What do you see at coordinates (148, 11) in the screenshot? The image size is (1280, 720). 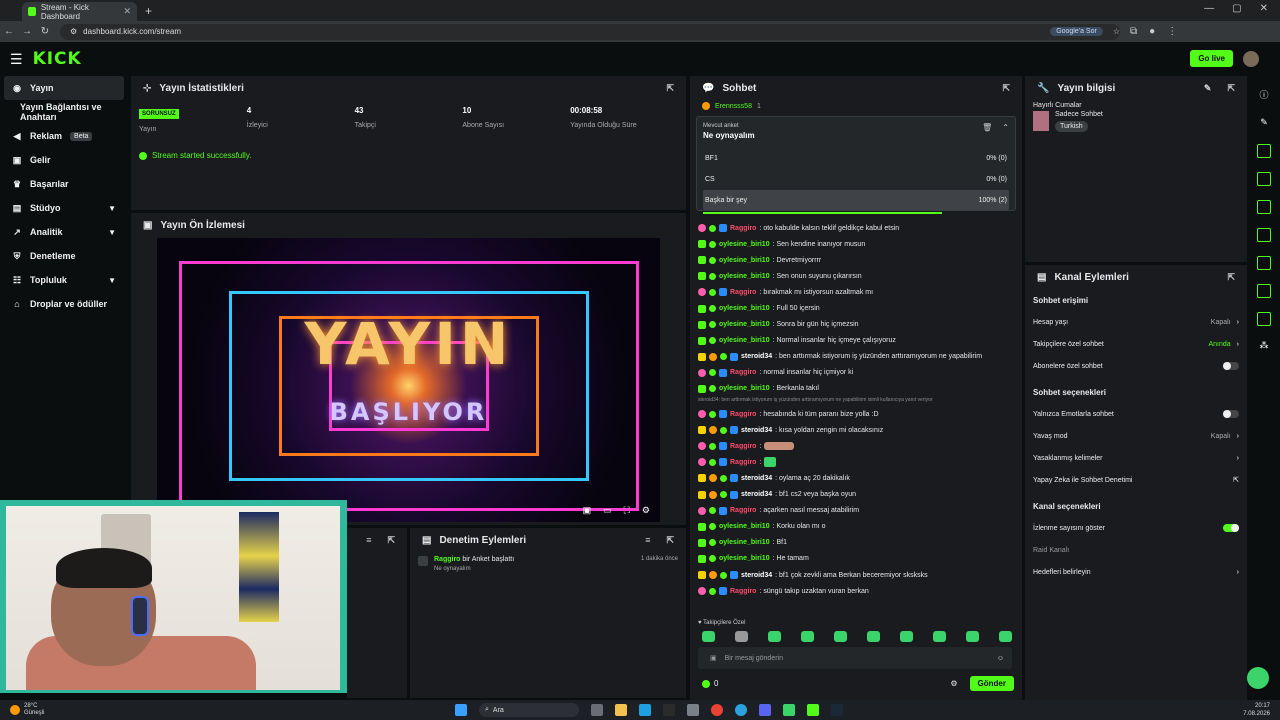 I see `new-tab-button: +` at bounding box center [148, 11].